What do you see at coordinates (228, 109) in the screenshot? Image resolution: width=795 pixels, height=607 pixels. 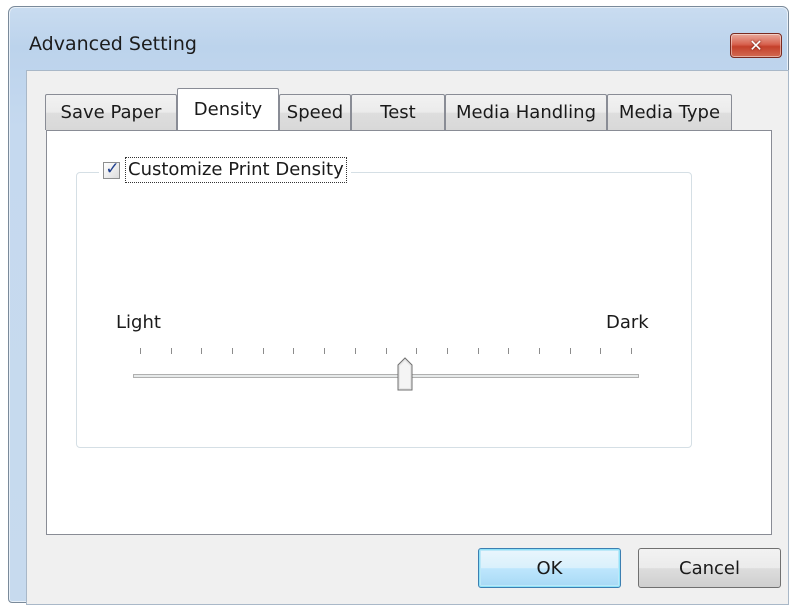 I see `tab-density: Density` at bounding box center [228, 109].